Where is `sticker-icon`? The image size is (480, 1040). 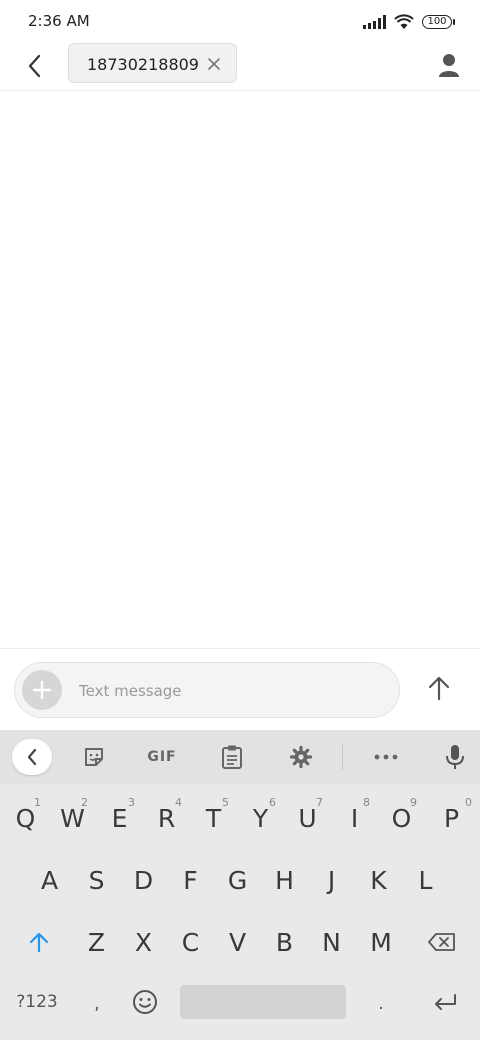
sticker-icon is located at coordinates (94, 757).